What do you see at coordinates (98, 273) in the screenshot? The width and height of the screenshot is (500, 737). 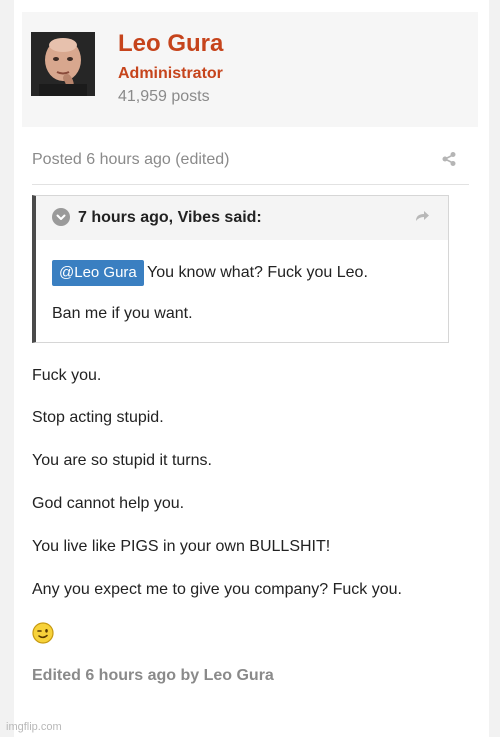 I see `user-mention: @Leo Gura` at bounding box center [98, 273].